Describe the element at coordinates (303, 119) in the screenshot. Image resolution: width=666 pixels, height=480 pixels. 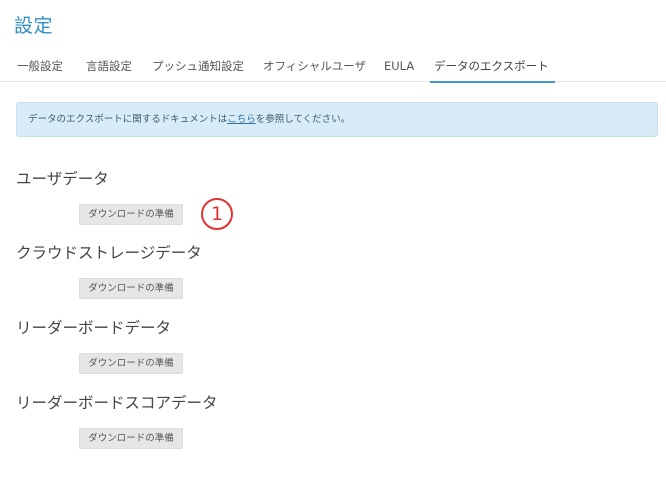
I see `info-text-suffix: を参照してください。` at that location.